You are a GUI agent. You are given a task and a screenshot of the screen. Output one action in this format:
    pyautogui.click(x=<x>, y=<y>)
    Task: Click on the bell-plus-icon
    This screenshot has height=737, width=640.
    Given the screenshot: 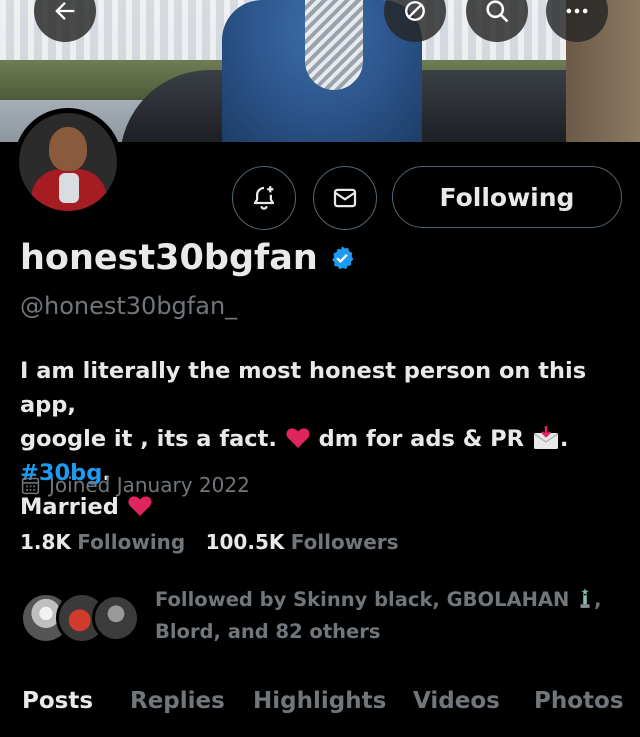 What is the action you would take?
    pyautogui.click(x=264, y=198)
    